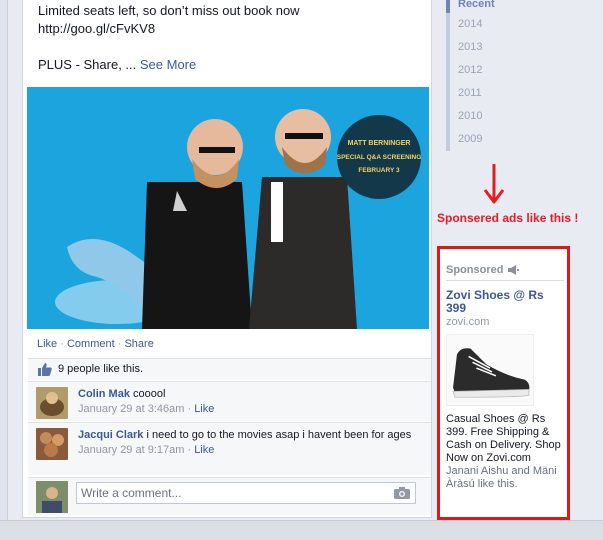 Image resolution: width=603 pixels, height=540 pixels. What do you see at coordinates (521, 116) in the screenshot?
I see `timeline-year: 2010` at bounding box center [521, 116].